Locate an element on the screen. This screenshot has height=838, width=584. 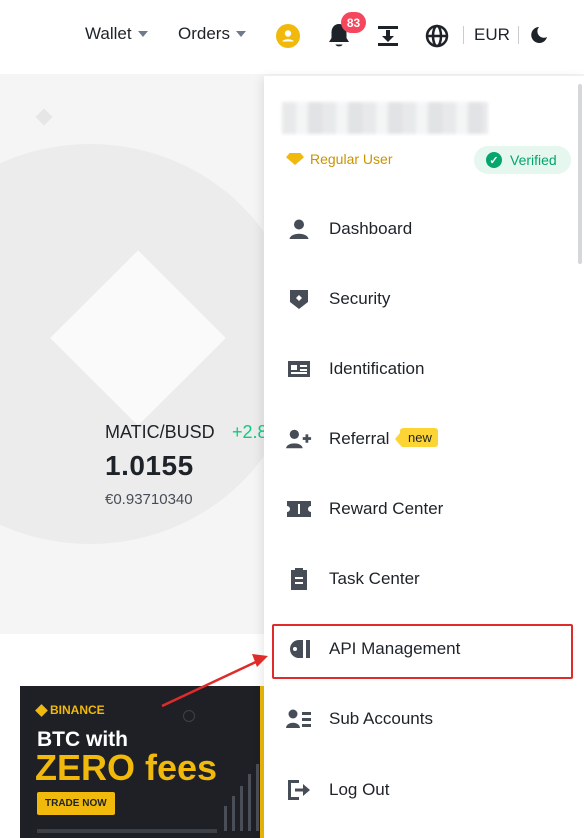
download-icon is located at coordinates (388, 36).